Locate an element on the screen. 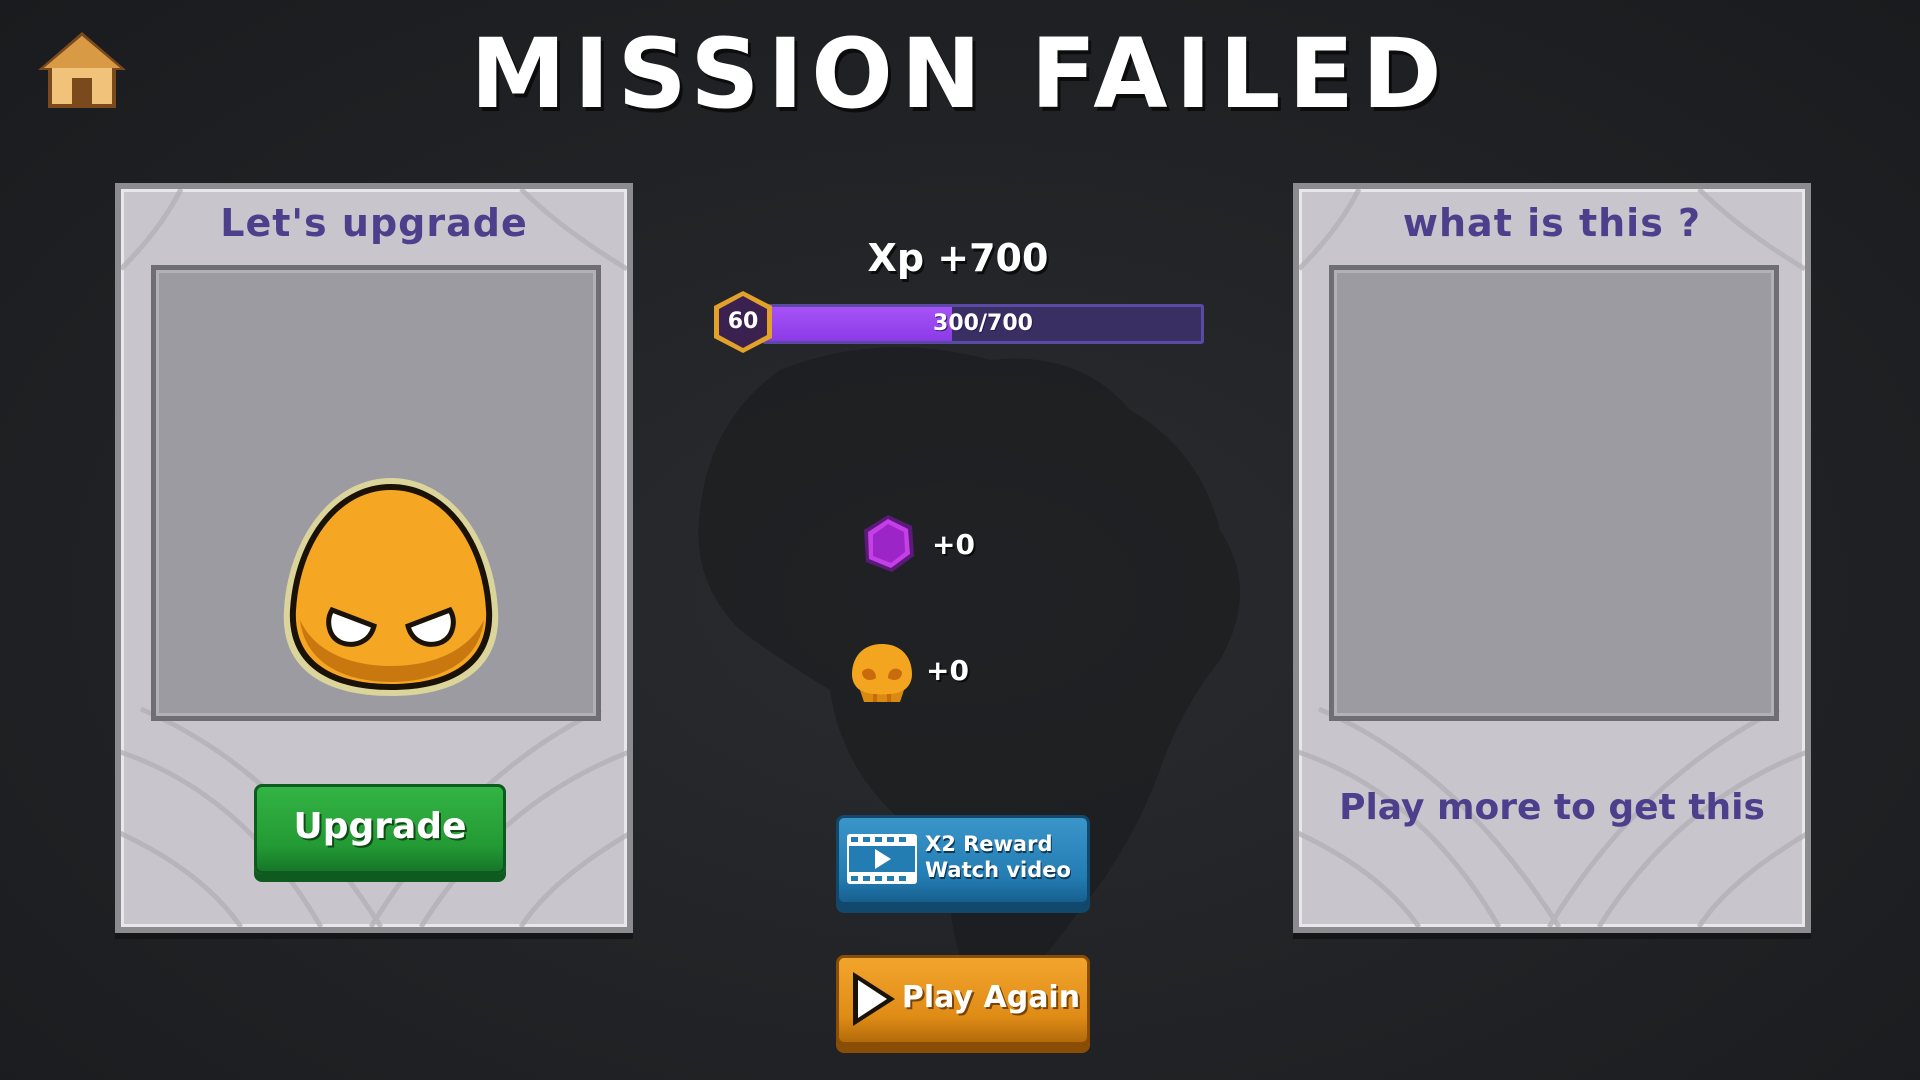 This screenshot has height=1080, width=1920. play-again-button: Play Again is located at coordinates (963, 1000).